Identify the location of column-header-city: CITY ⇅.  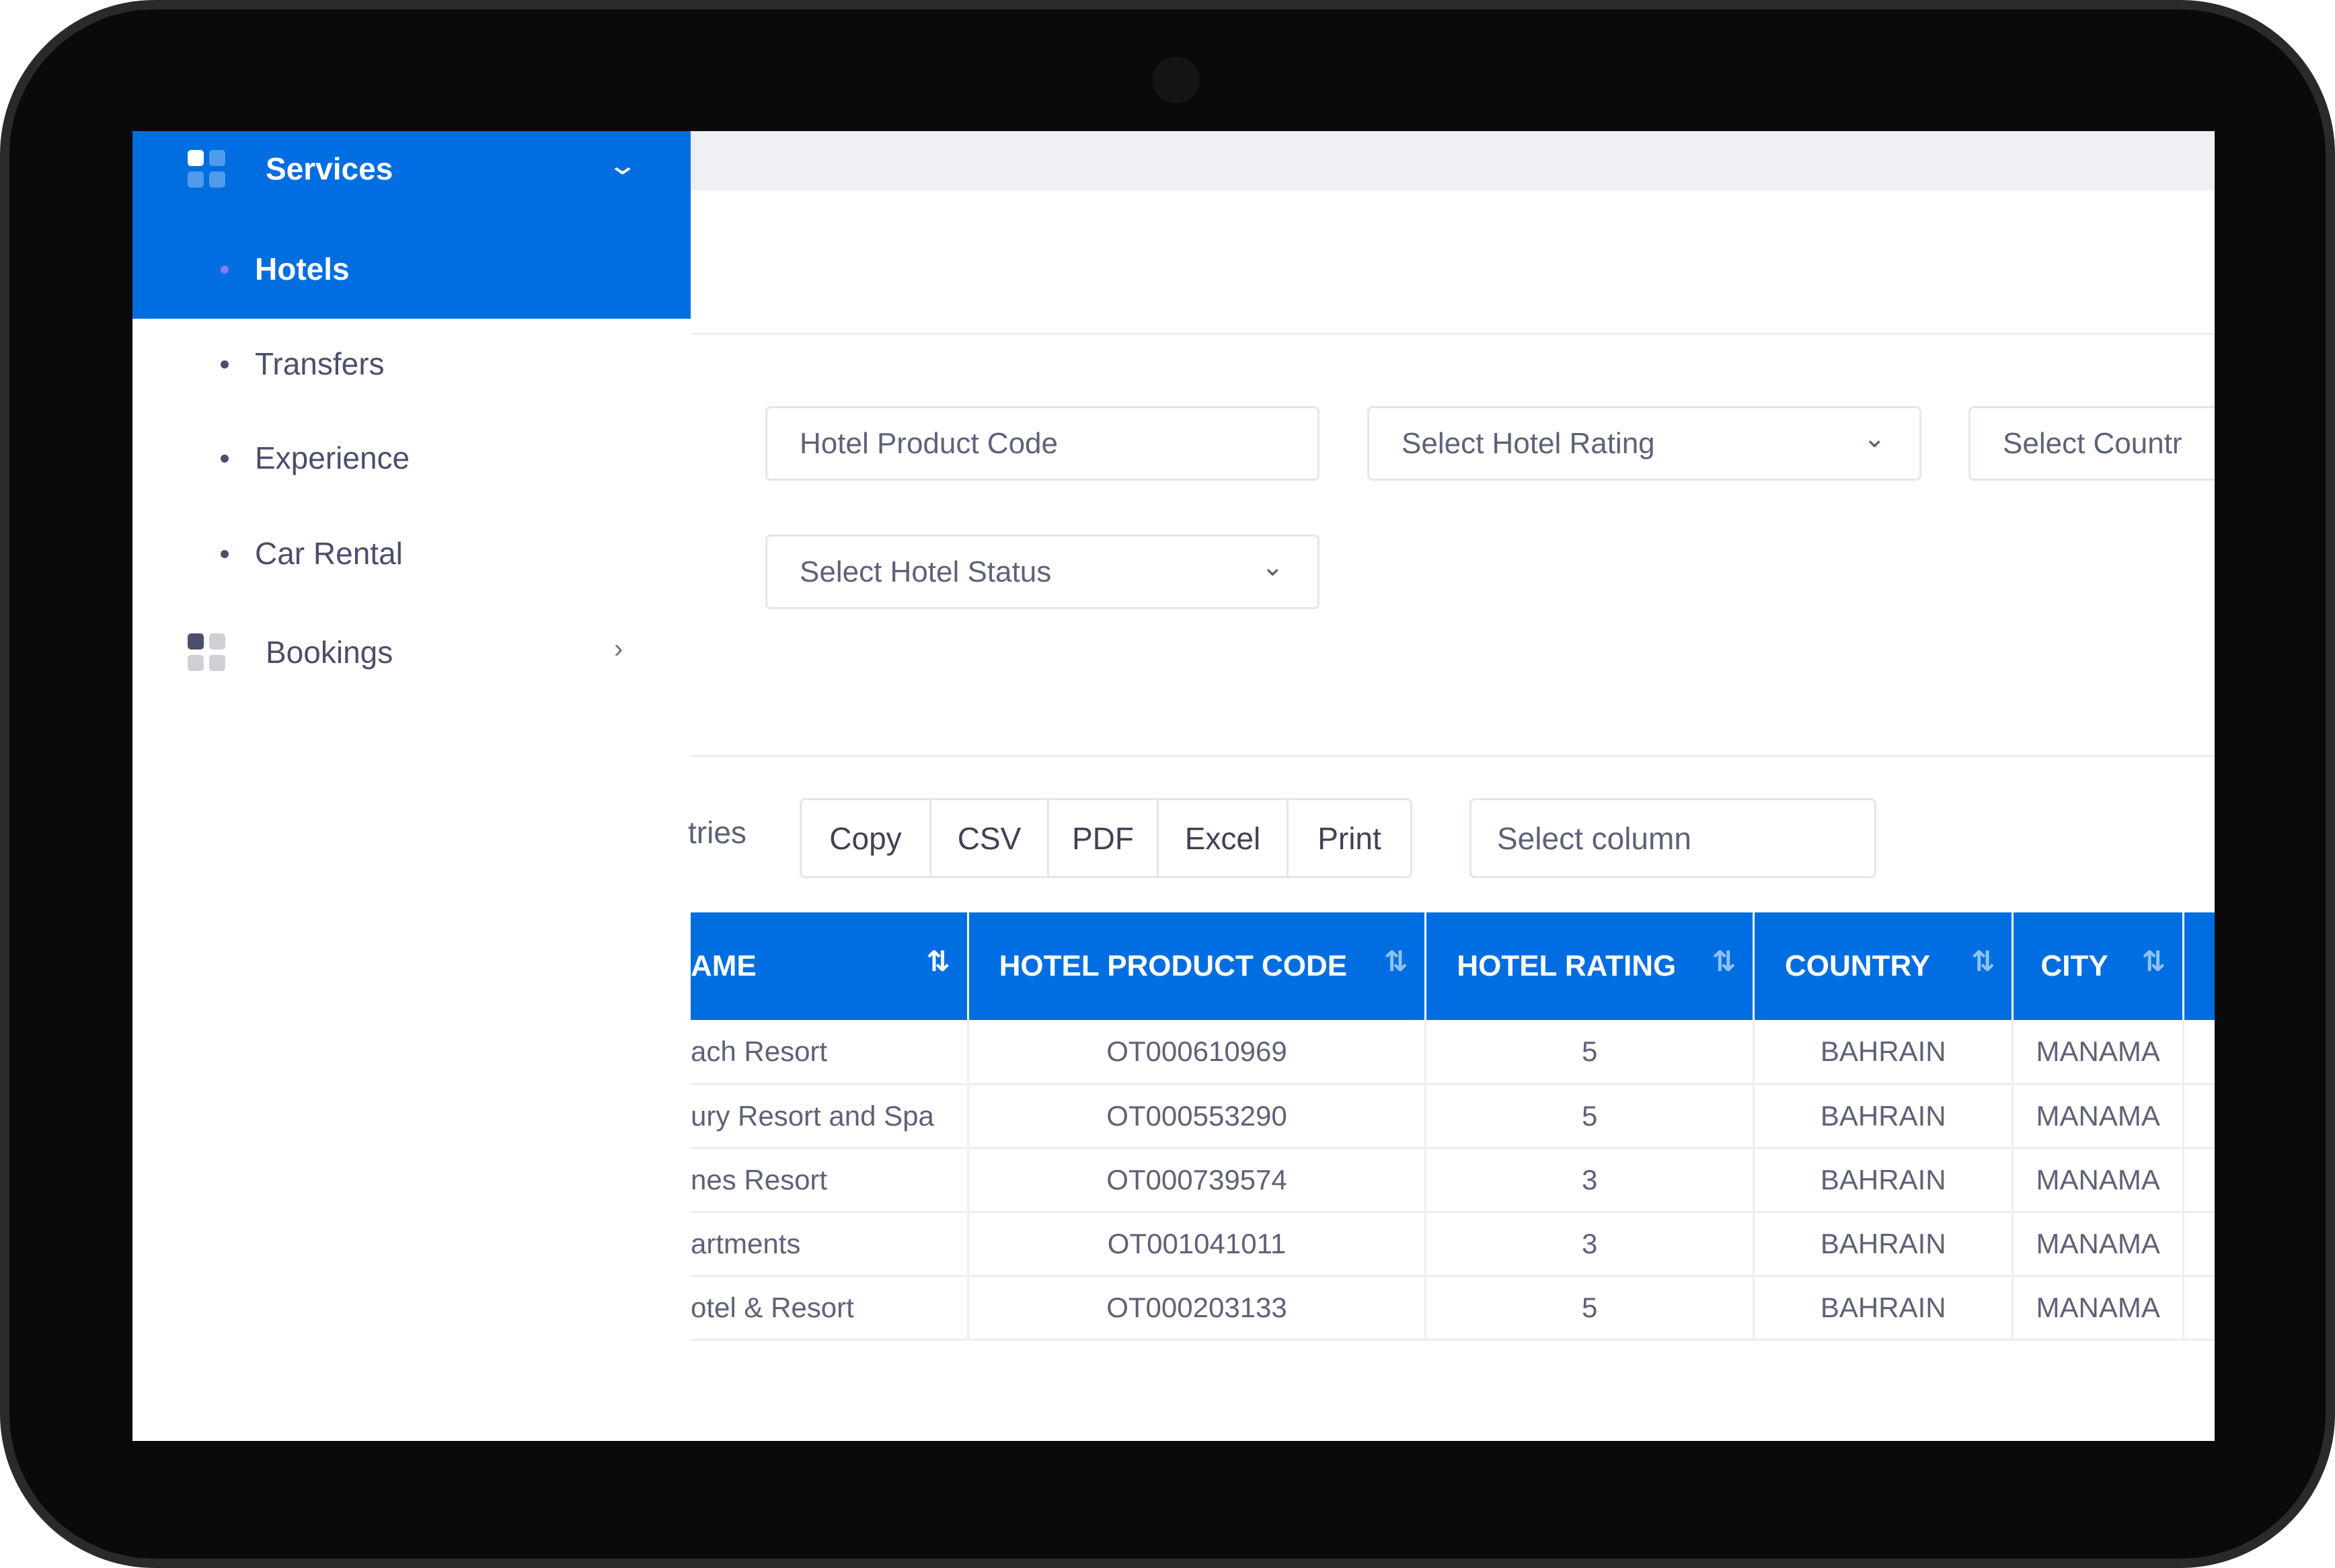
(2098, 966).